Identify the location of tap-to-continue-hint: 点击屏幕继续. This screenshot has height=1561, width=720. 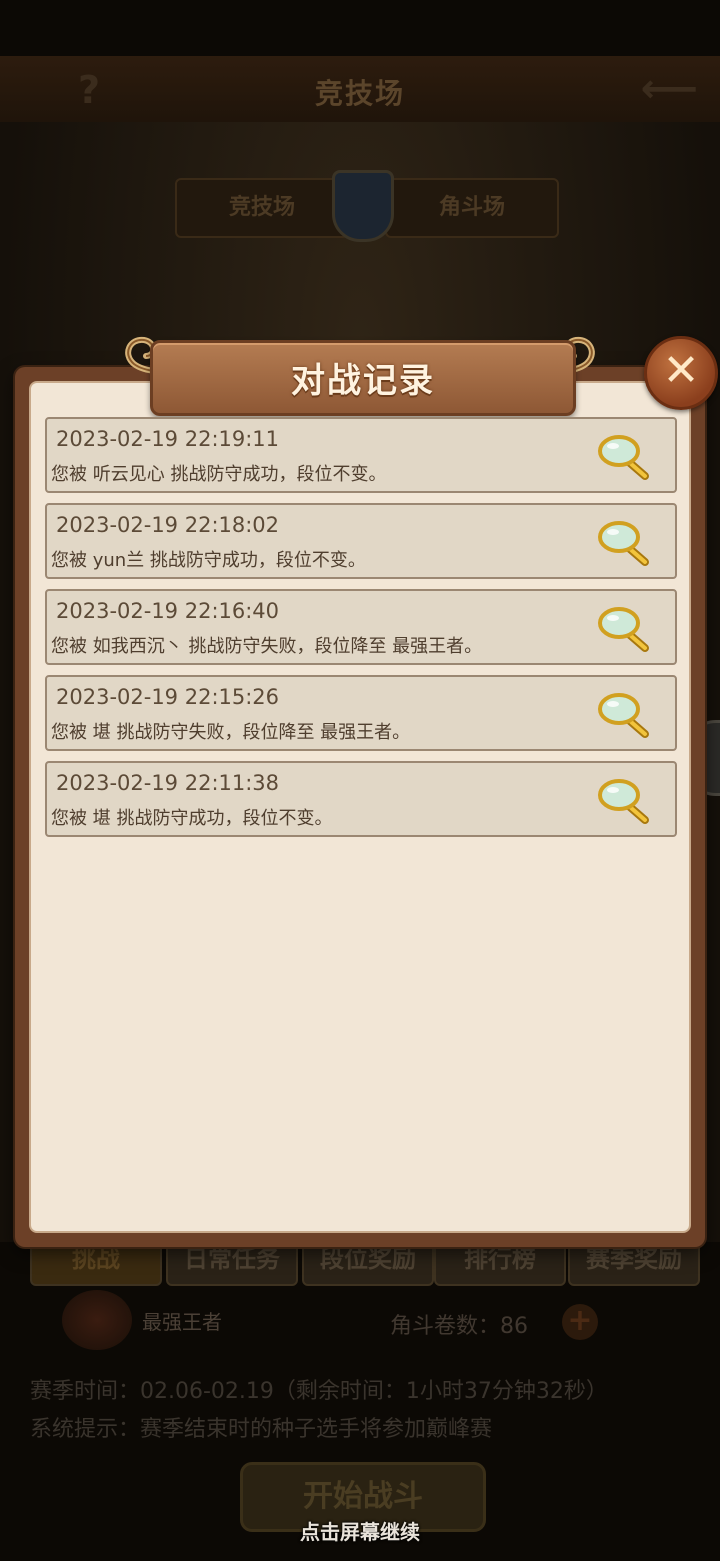
(360, 1530).